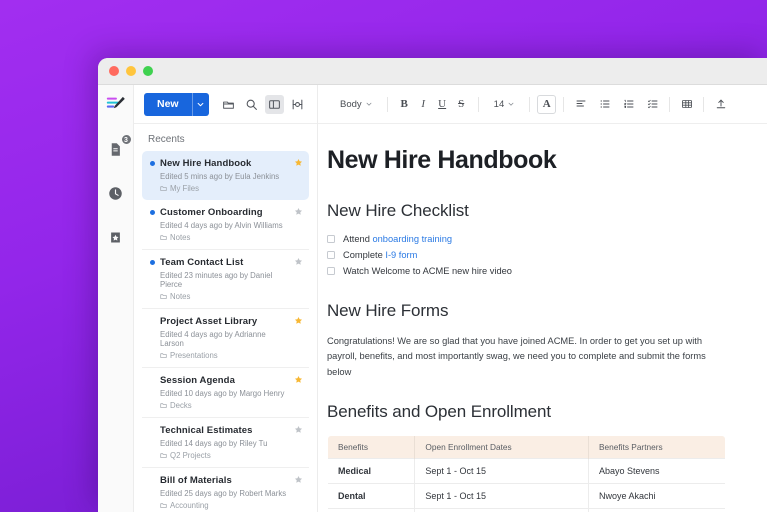 The width and height of the screenshot is (767, 512). Describe the element at coordinates (166, 139) in the screenshot. I see `recents-label: Recents` at that location.